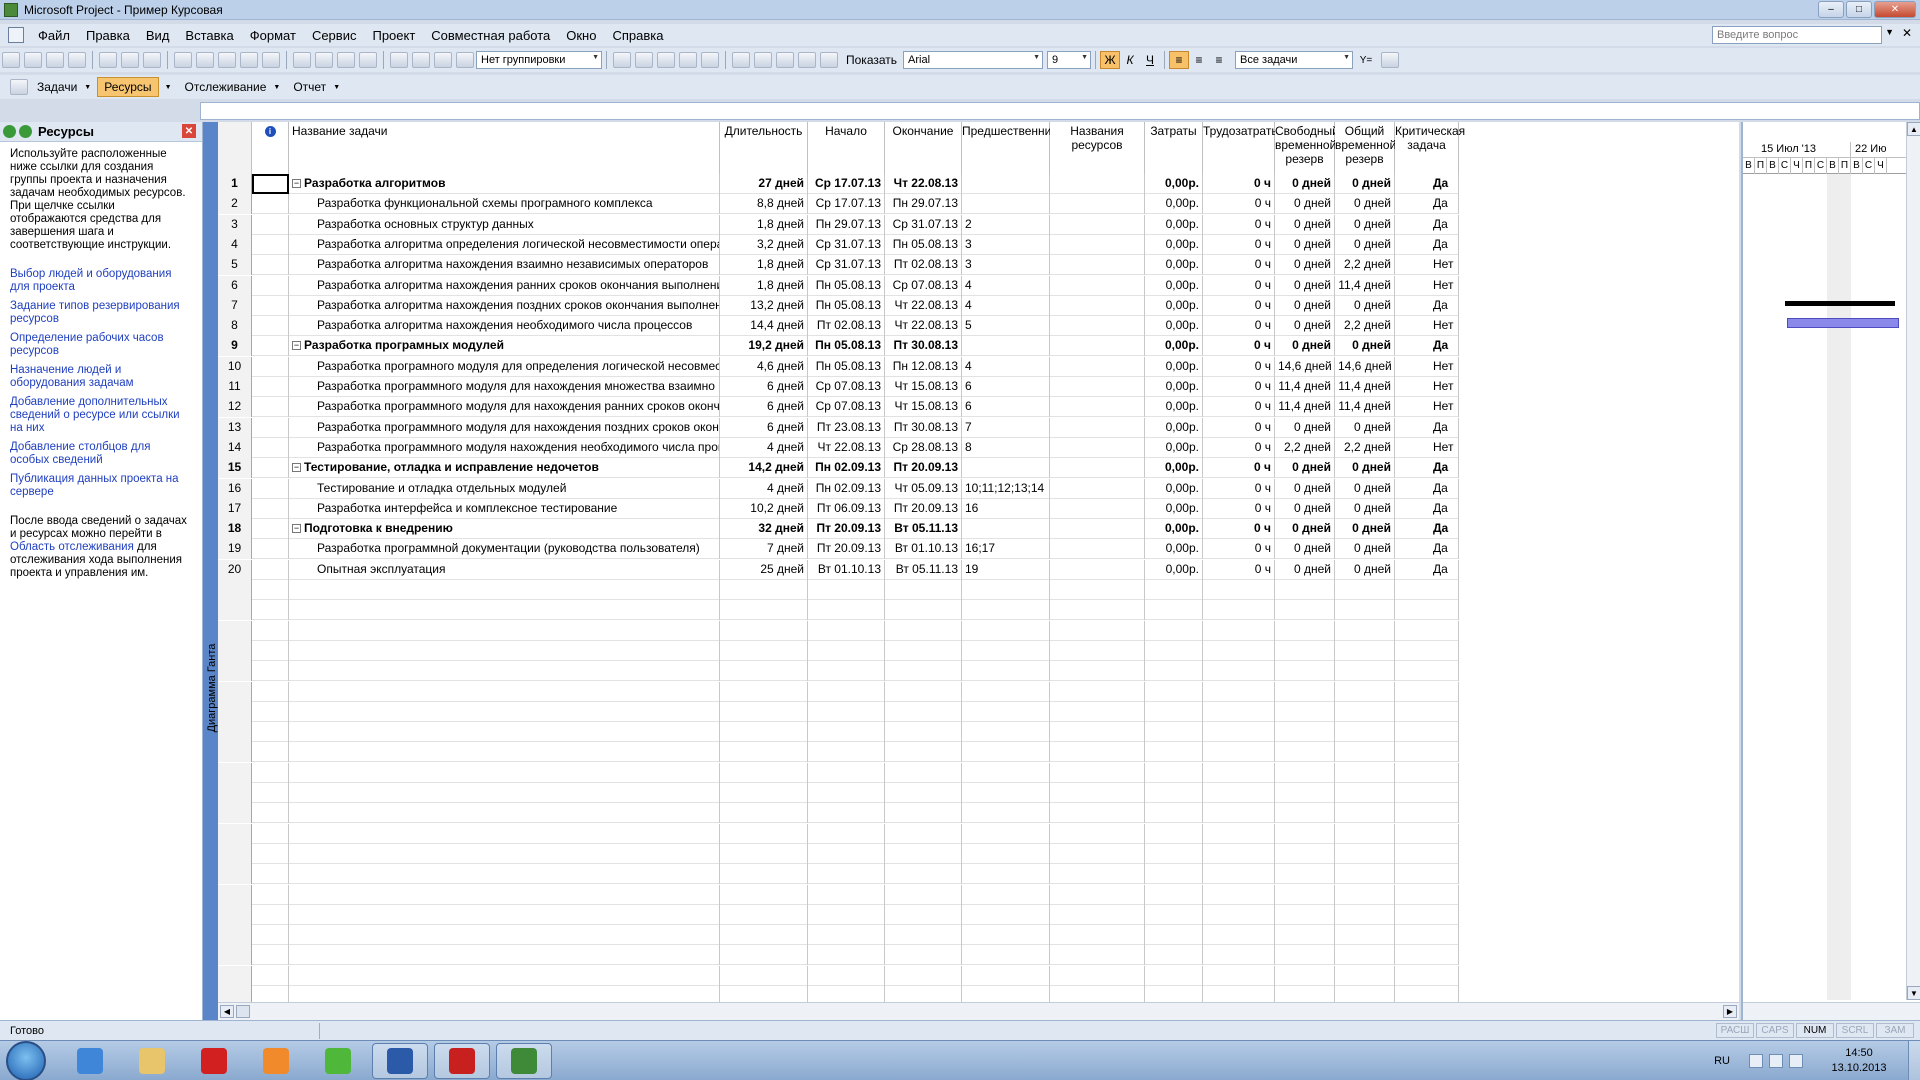 The width and height of the screenshot is (1920, 1080). Describe the element at coordinates (923, 224) in the screenshot. I see `finish-cell: Ср 31.07.13` at that location.